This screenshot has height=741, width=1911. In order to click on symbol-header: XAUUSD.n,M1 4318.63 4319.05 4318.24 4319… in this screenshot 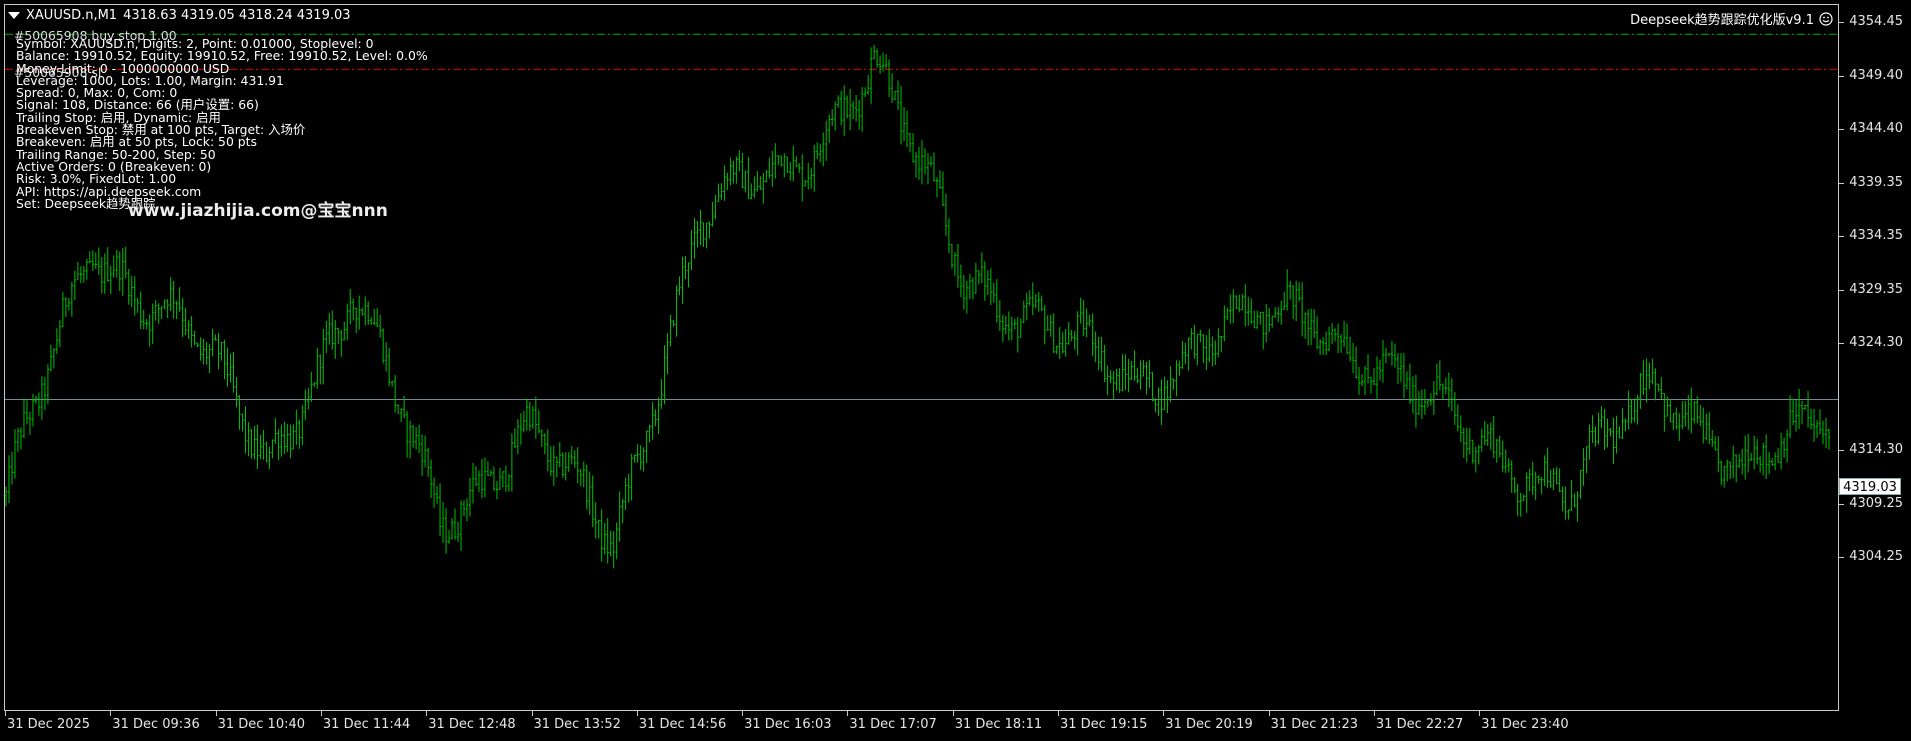, I will do `click(179, 15)`.